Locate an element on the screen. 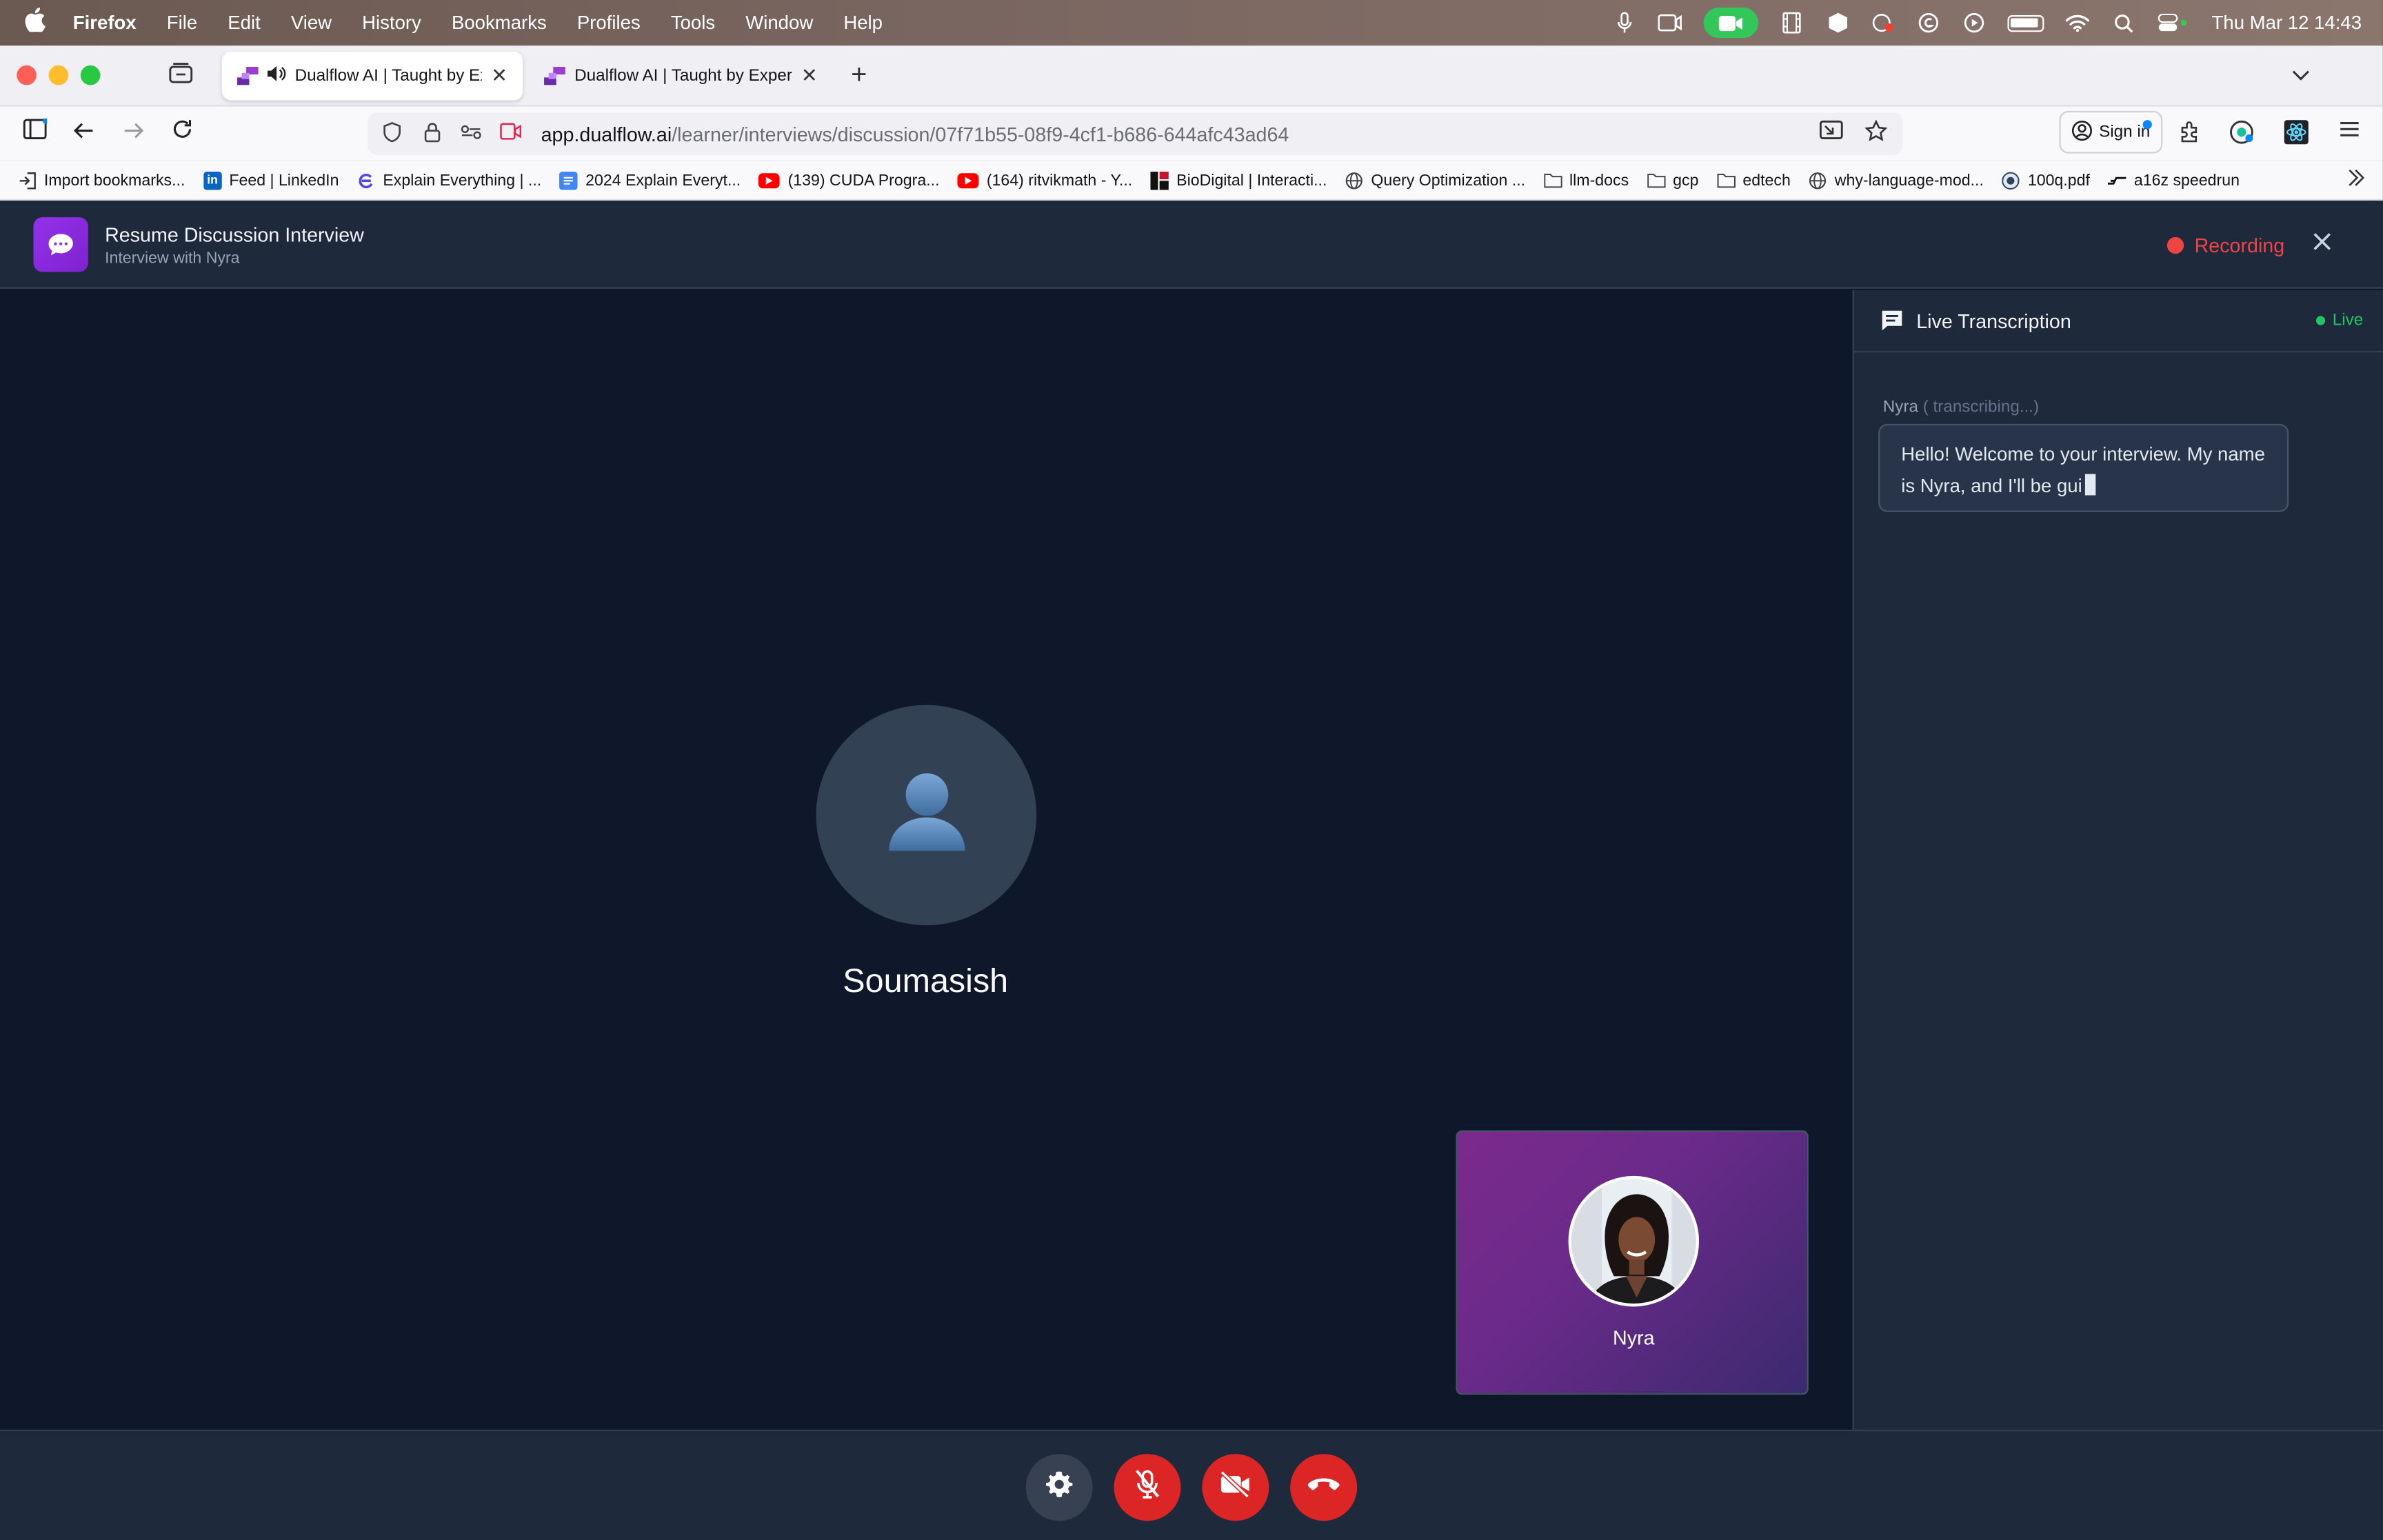  grammarly-icon is located at coordinates (1929, 23).